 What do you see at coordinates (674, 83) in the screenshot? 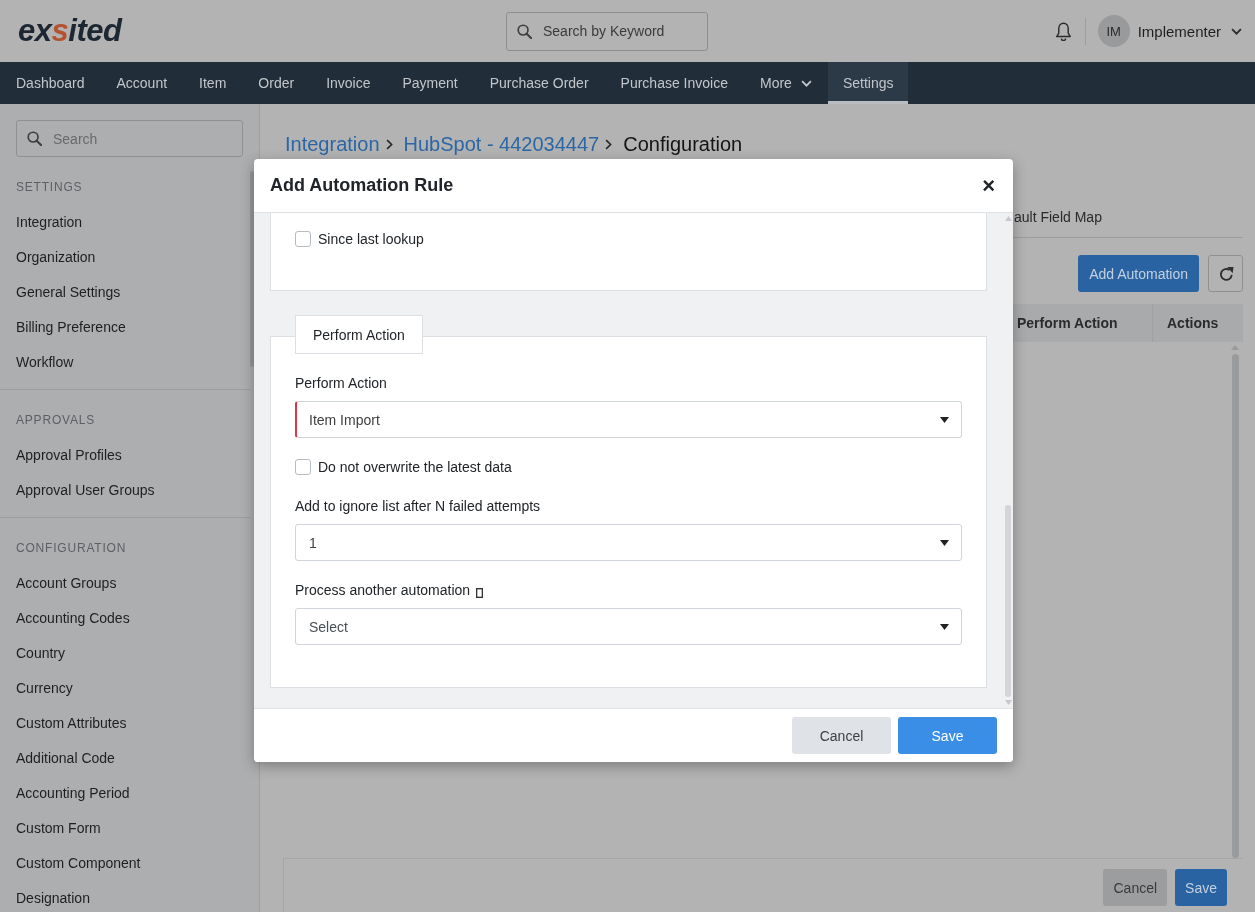
I see `nav-tab: Purchase Invoice` at bounding box center [674, 83].